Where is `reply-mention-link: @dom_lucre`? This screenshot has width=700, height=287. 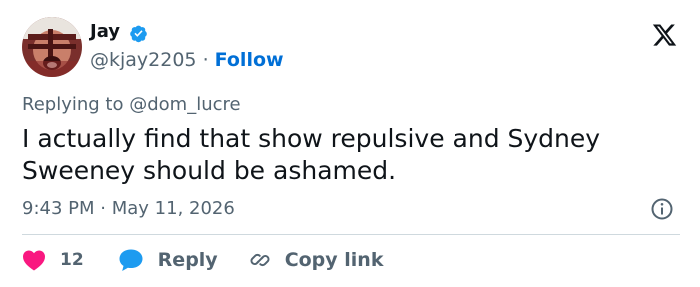 reply-mention-link: @dom_lucre is located at coordinates (184, 104).